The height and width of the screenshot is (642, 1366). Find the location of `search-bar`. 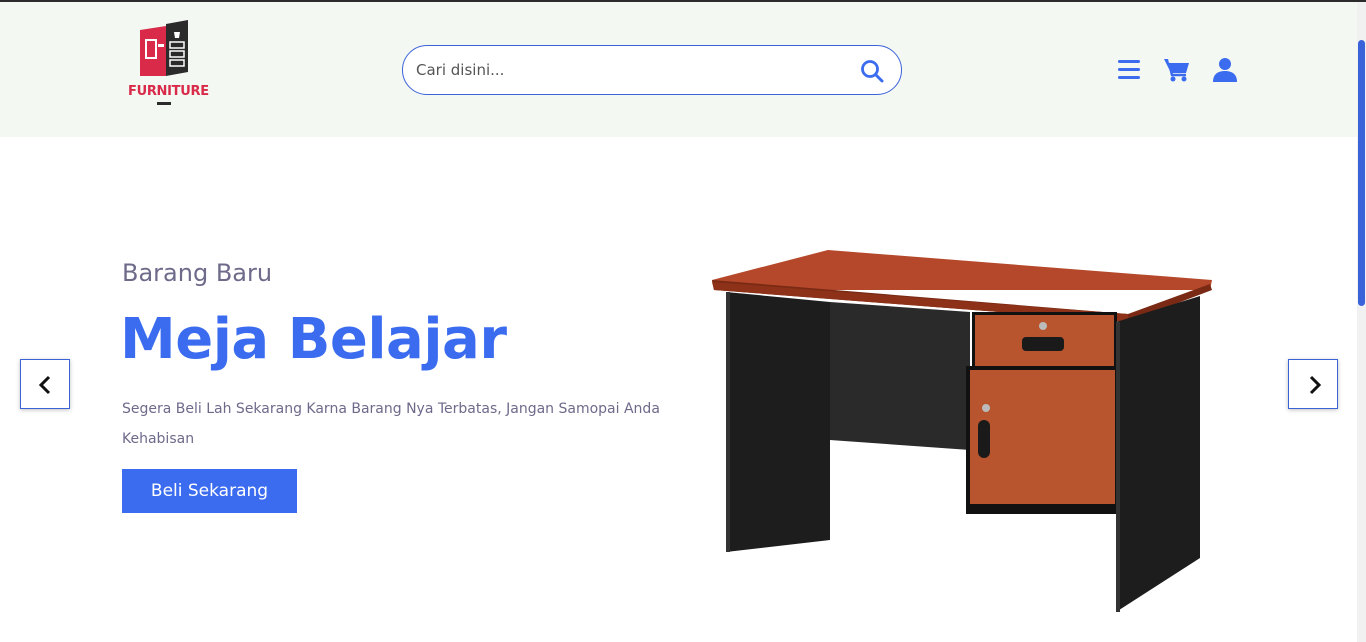

search-bar is located at coordinates (652, 70).